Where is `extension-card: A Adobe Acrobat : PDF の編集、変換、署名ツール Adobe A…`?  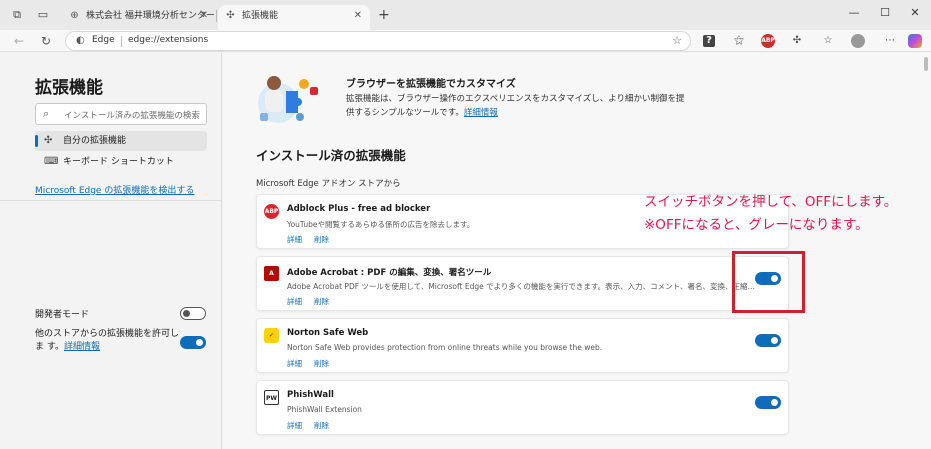
extension-card: A Adobe Acrobat : PDF の編集、変換、署名ツール Adobe A… is located at coordinates (522, 283).